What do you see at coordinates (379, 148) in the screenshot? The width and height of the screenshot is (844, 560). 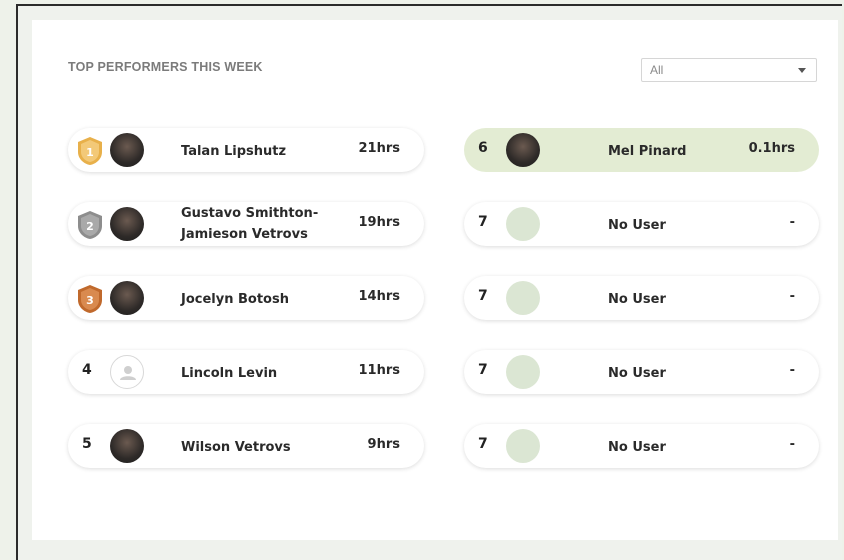 I see `user-hours: 21hrs` at bounding box center [379, 148].